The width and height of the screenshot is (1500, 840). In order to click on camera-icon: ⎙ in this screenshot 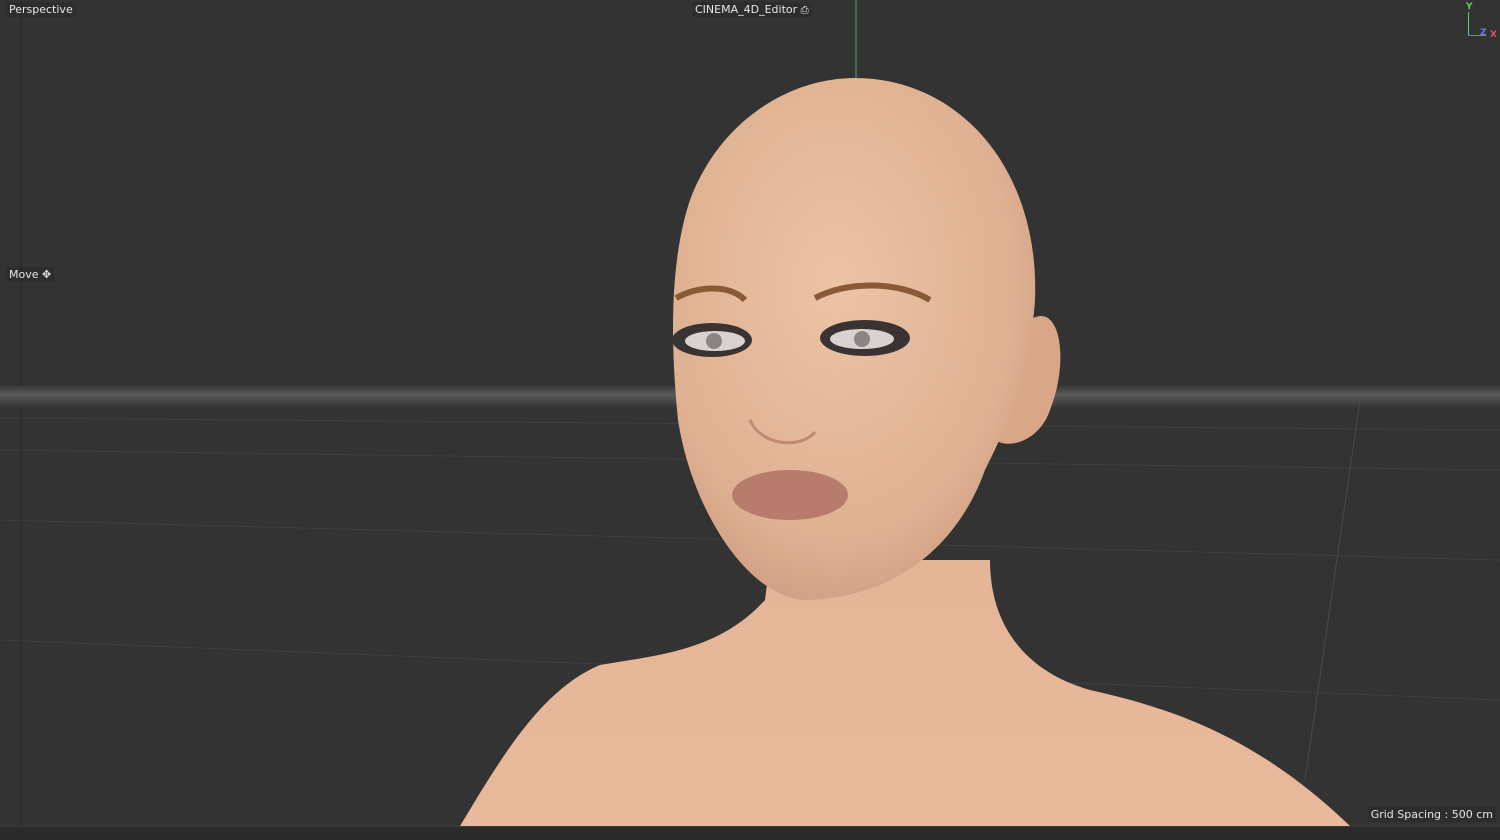, I will do `click(804, 10)`.